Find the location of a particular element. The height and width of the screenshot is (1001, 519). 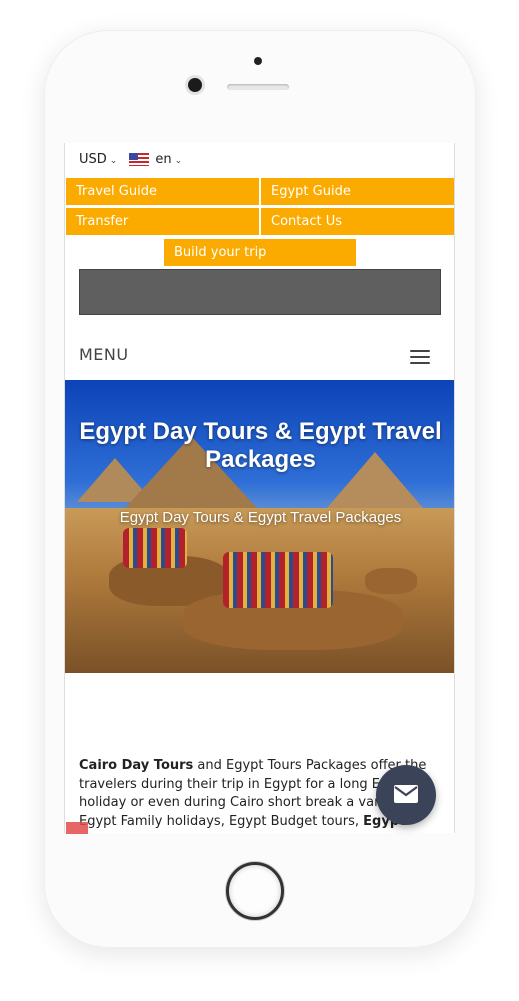

hamburger-icon is located at coordinates (420, 357).